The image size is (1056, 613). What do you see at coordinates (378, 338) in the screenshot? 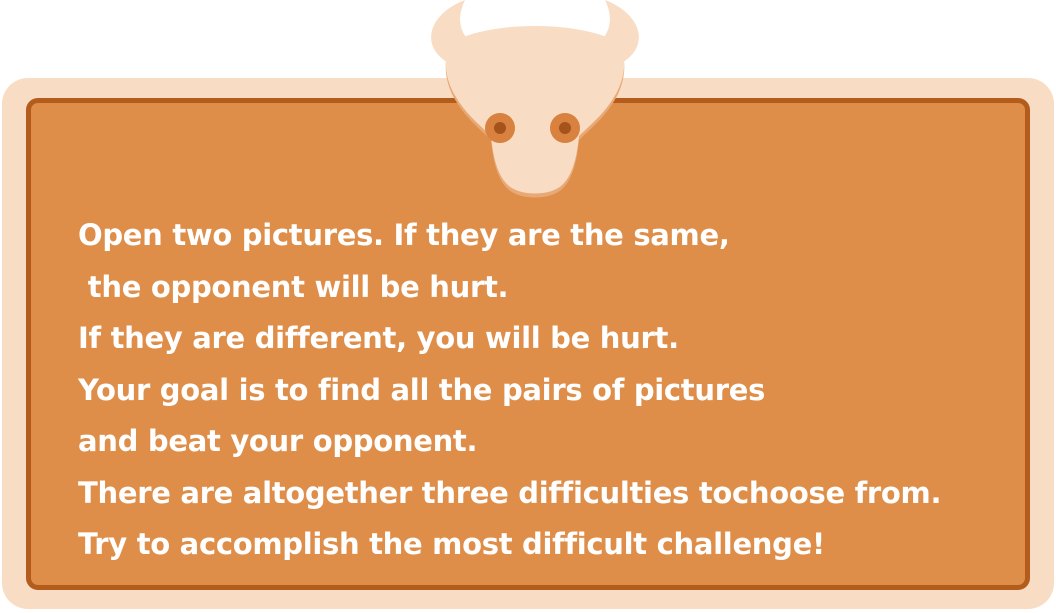
I see `instruction-line: If they are different, you will be hurt.` at bounding box center [378, 338].